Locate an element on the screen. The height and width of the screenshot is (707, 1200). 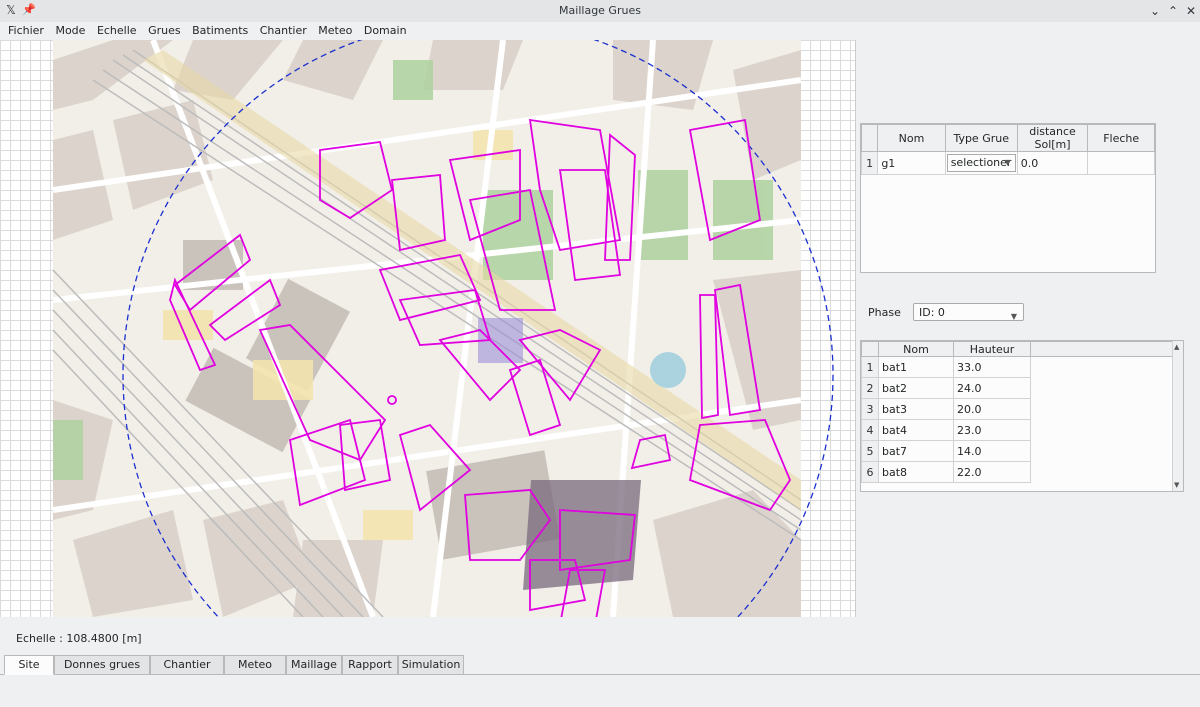
table-row: 1 g1 selectioner ▼ 0.0 is located at coordinates (1007, 163).